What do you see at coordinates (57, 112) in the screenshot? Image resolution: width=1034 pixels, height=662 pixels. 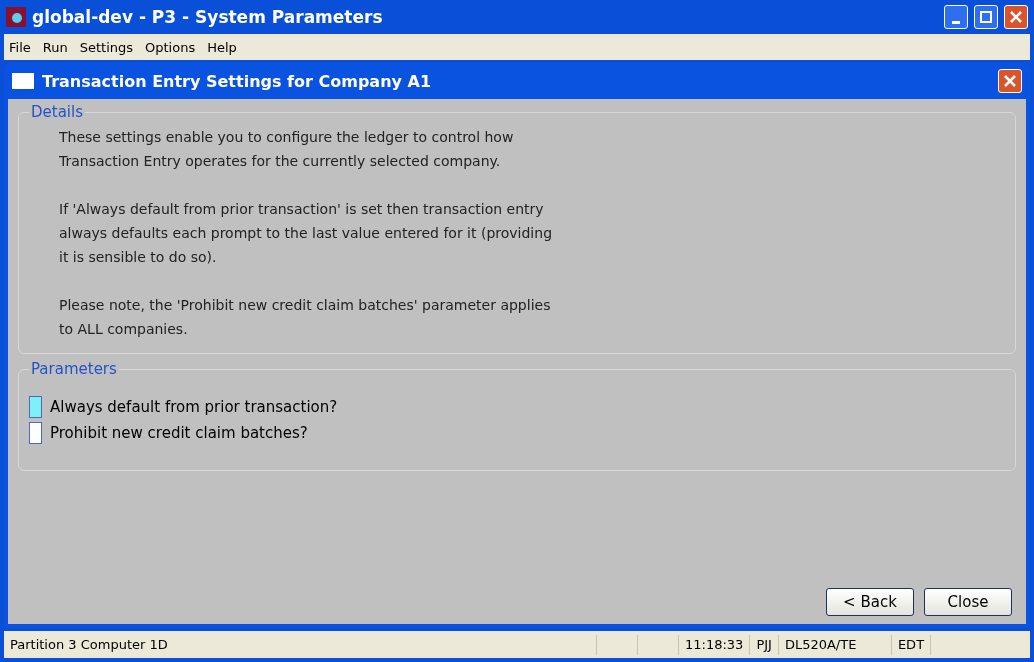 I see `group-label: Details` at bounding box center [57, 112].